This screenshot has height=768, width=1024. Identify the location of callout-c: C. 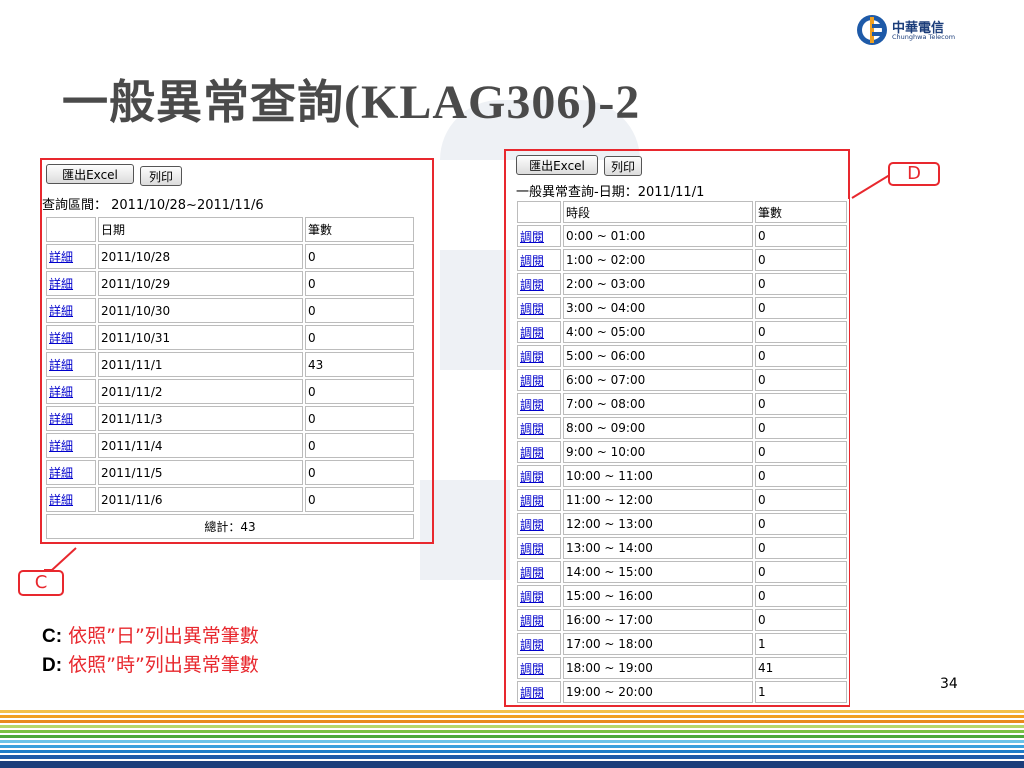
(41, 583).